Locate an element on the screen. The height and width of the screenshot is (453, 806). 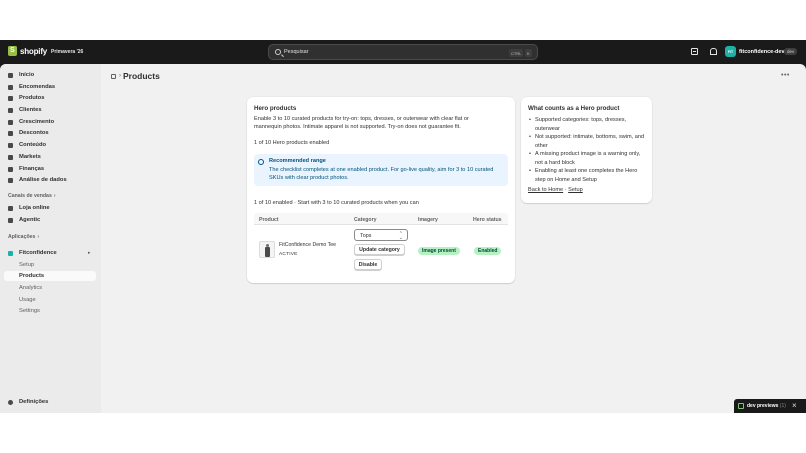
store-avatar: FIT is located at coordinates (730, 51).